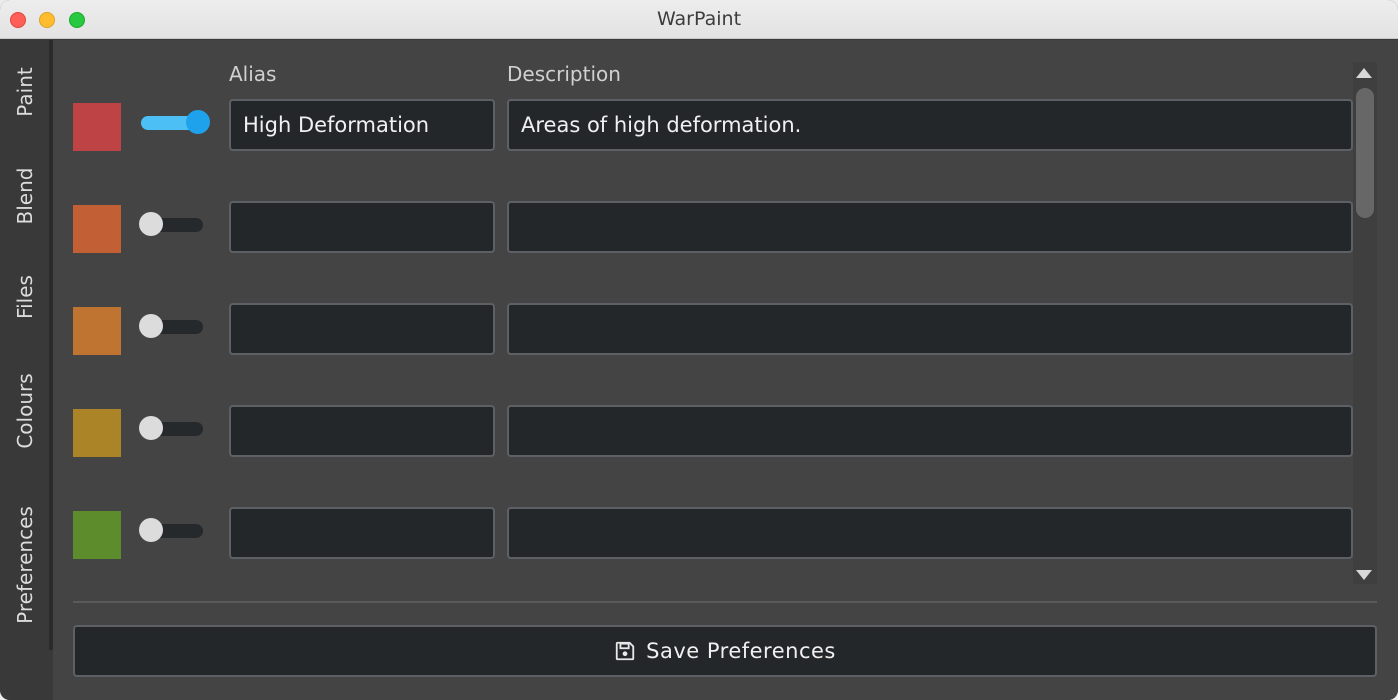 This screenshot has width=1398, height=700. Describe the element at coordinates (725, 602) in the screenshot. I see `footer-divider` at that location.